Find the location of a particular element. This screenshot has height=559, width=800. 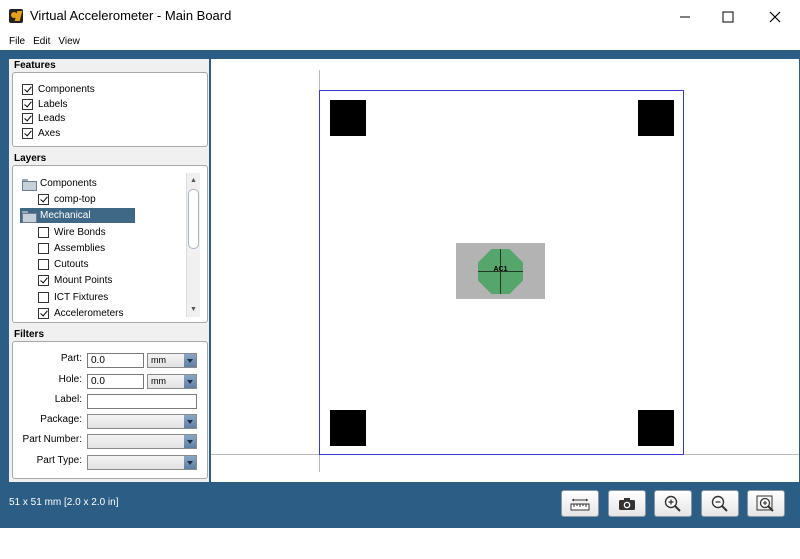

layer-accelerometers: Accelerometers is located at coordinates (80, 313).